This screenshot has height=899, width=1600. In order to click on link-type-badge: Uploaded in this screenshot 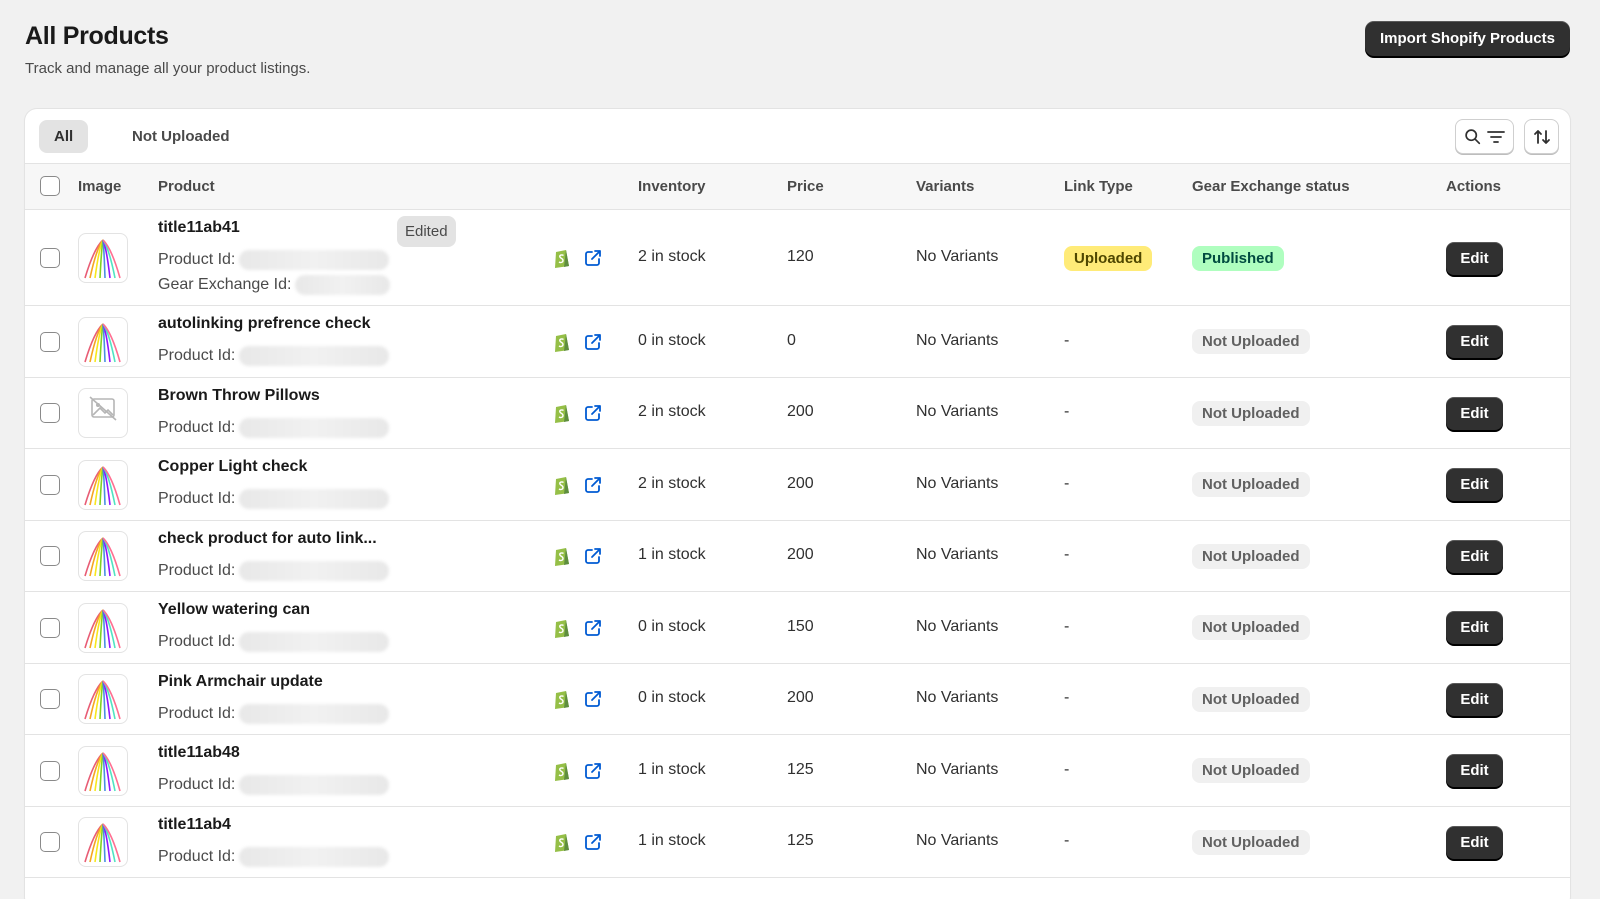, I will do `click(1108, 258)`.